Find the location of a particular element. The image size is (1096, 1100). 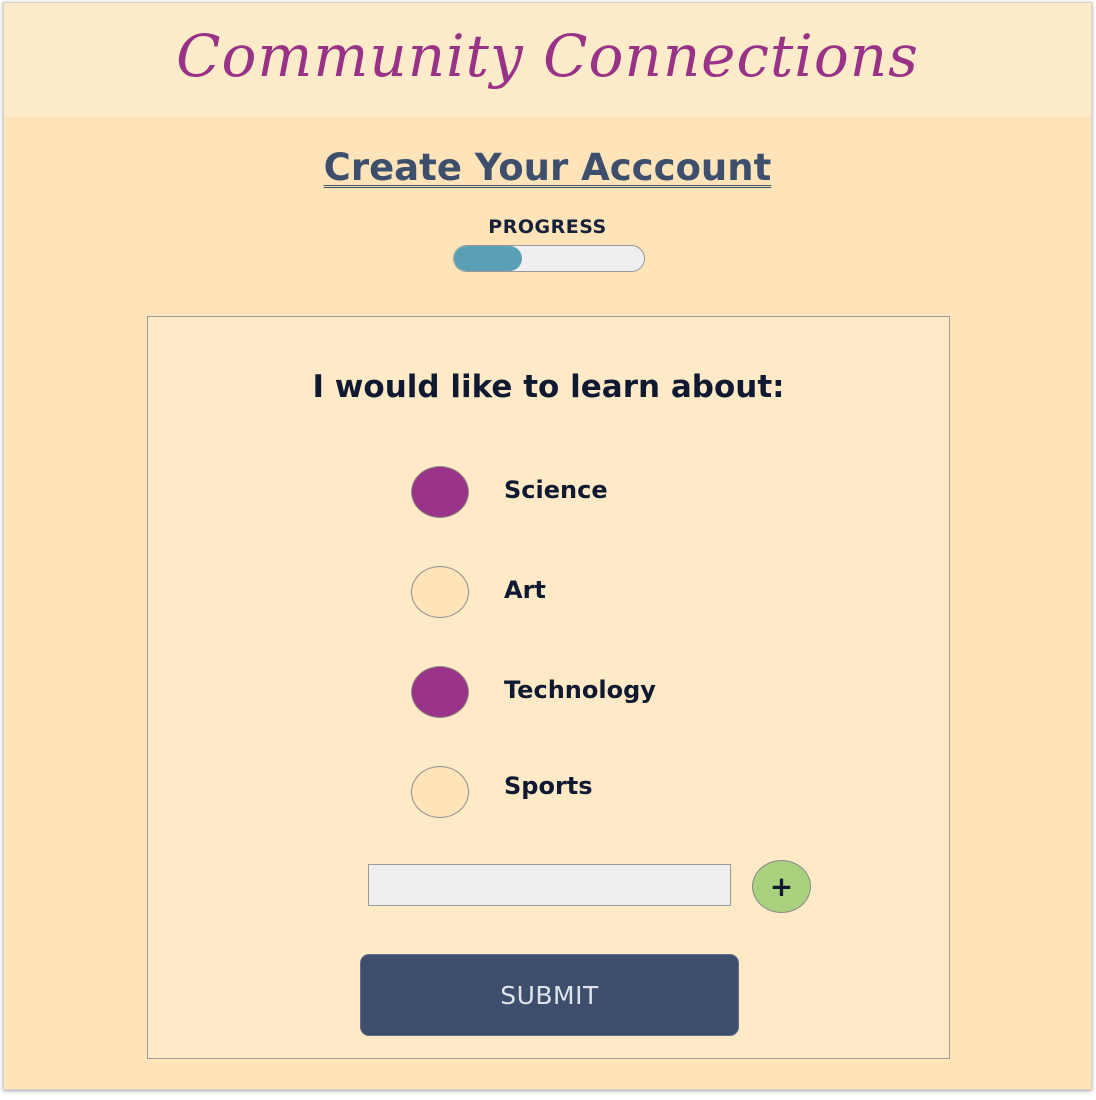

progress-bar is located at coordinates (549, 258).